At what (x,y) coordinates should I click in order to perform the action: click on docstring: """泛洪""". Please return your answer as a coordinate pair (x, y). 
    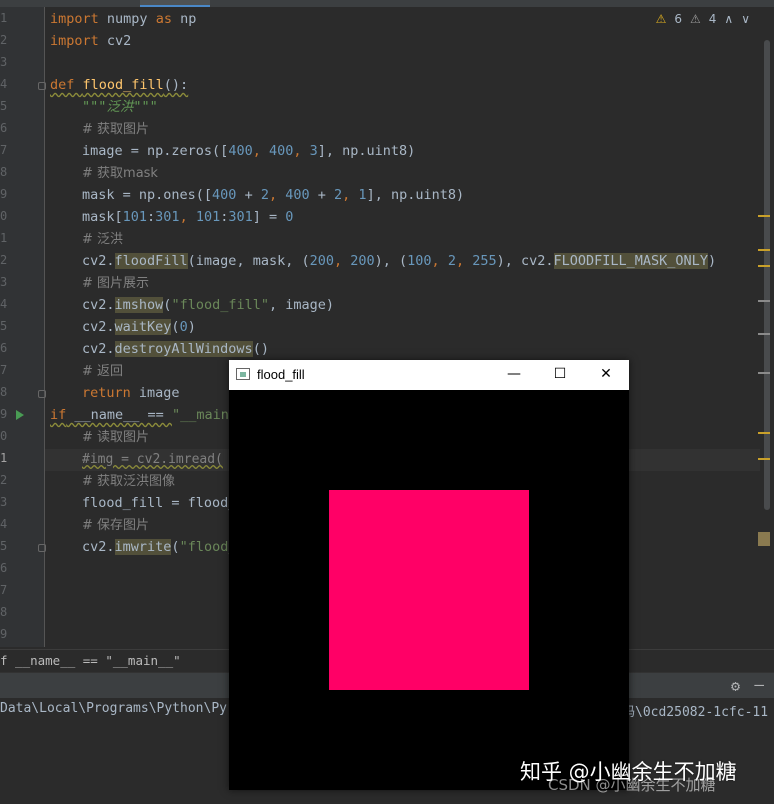
    Looking at the image, I should click on (120, 107).